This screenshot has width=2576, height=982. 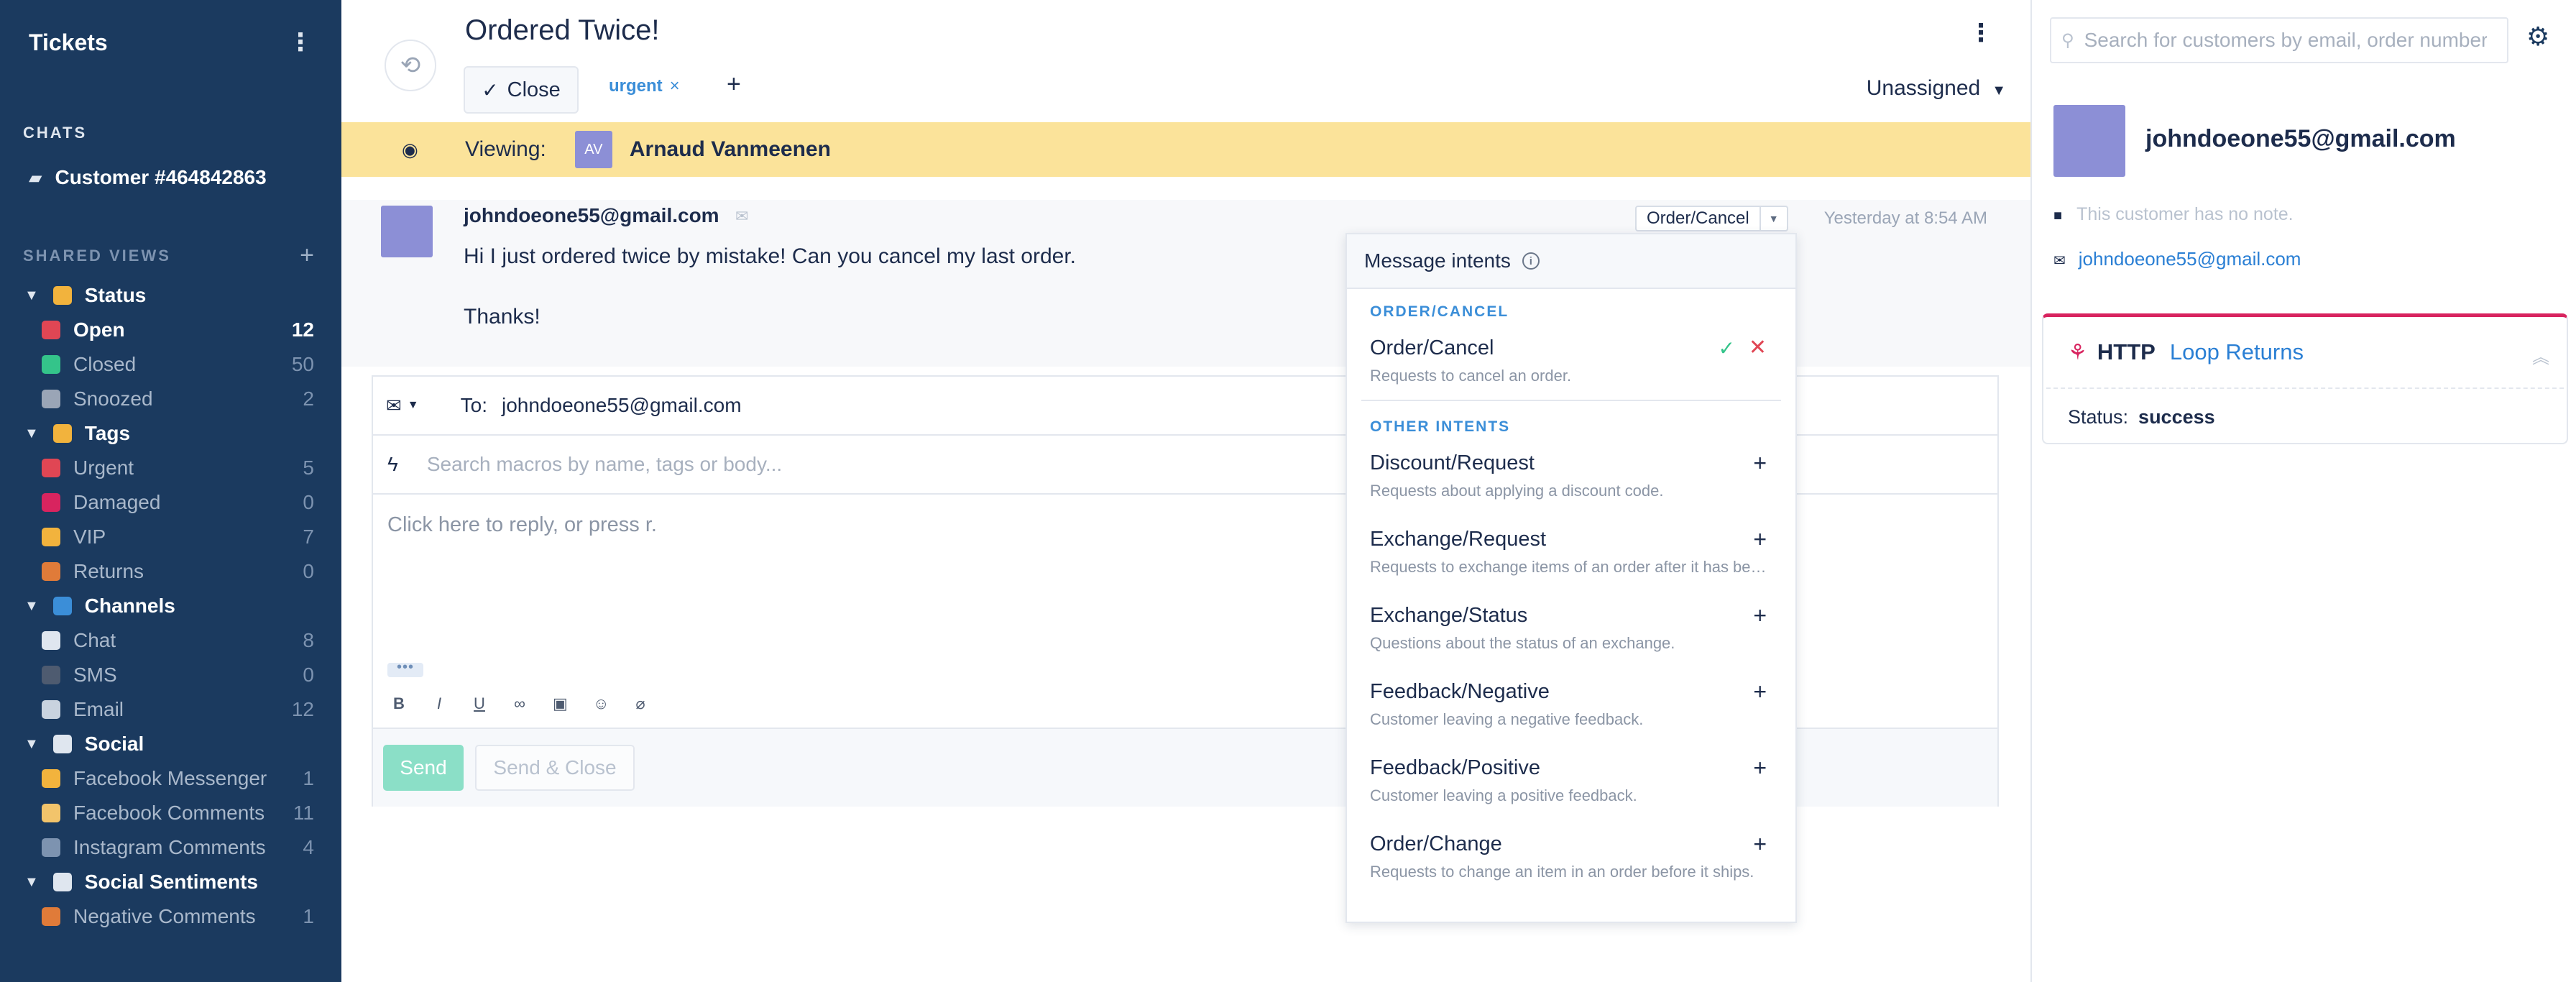 I want to click on add-view-icon: +, so click(x=307, y=256).